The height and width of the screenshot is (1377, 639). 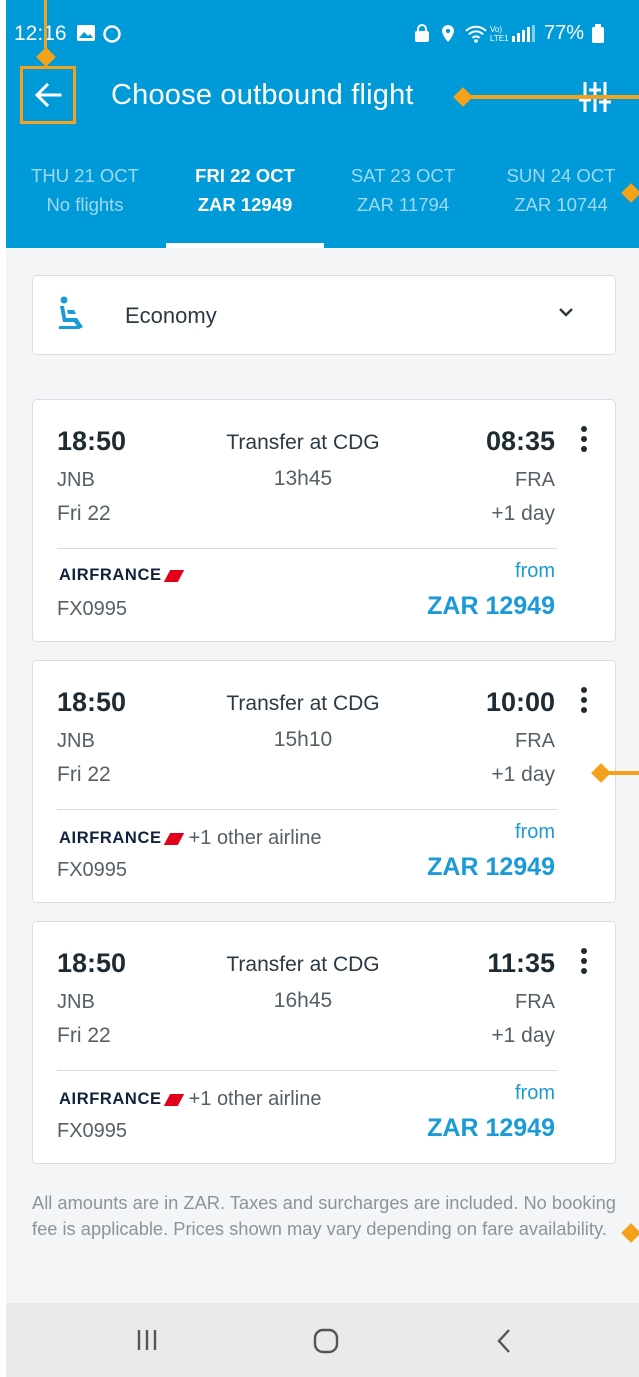 I want to click on svg-text: LTE1, so click(x=499, y=38).